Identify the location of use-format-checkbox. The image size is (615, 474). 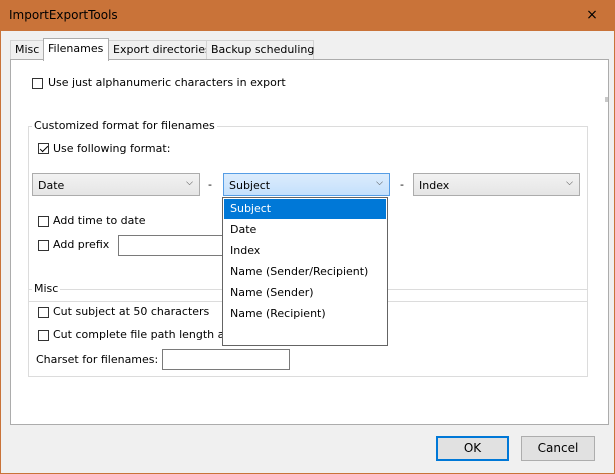
(43, 148).